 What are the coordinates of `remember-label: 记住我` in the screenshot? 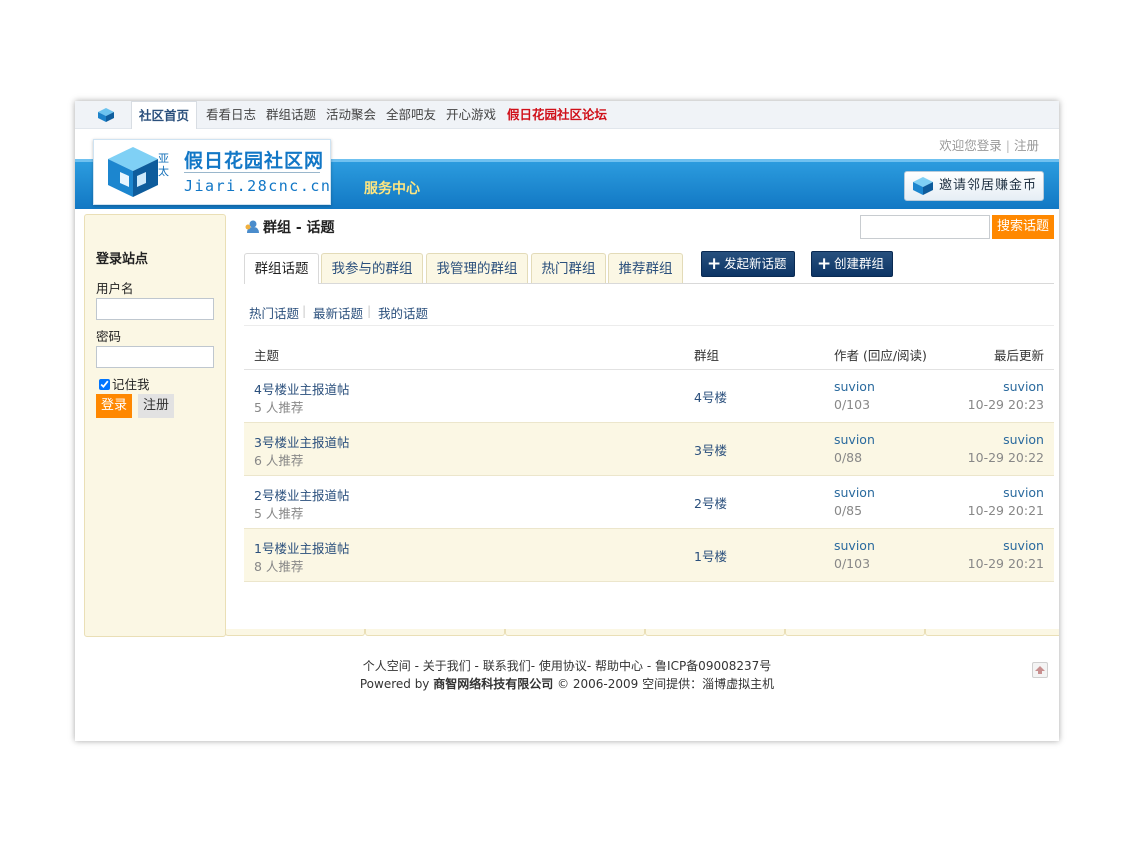 It's located at (131, 384).